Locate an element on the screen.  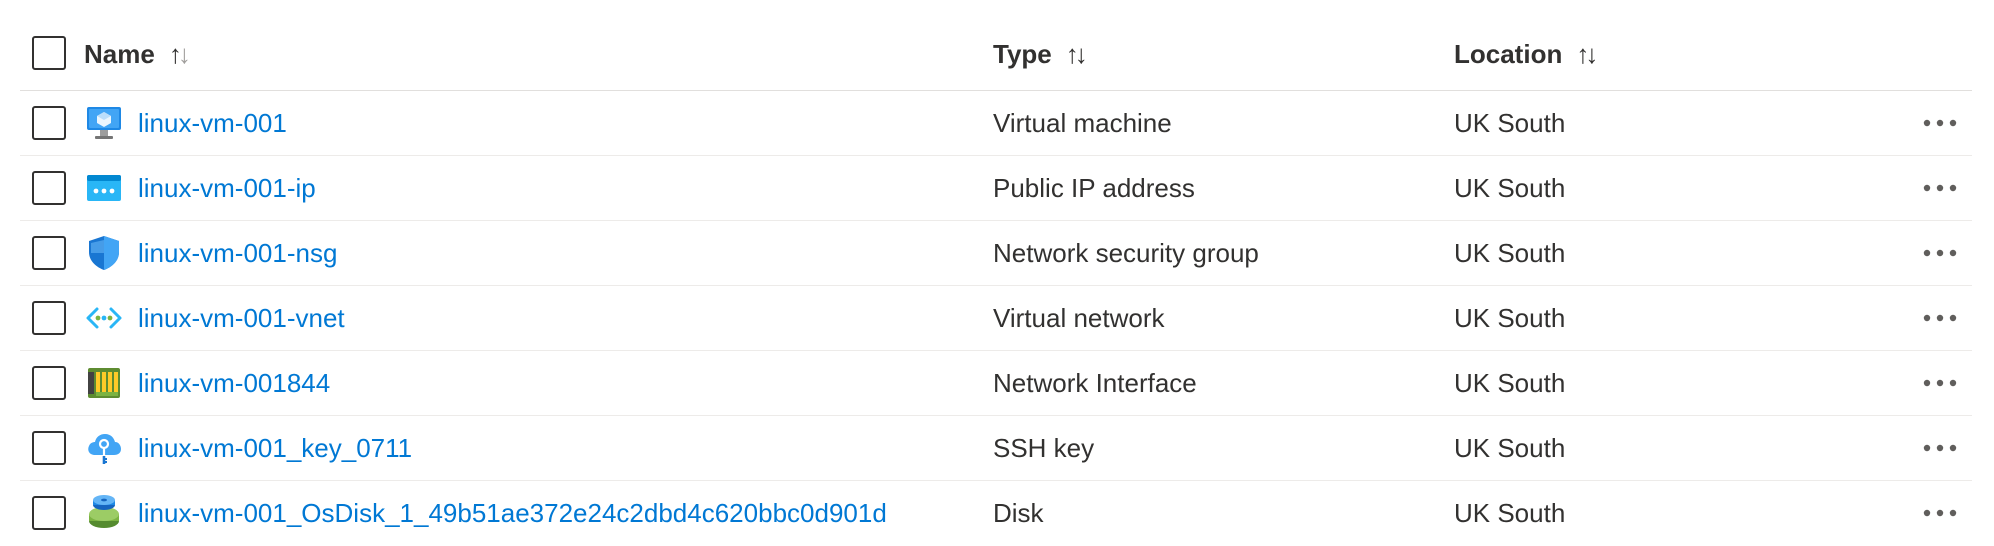
resource-name-link: linux-vm-001-vnet is located at coordinates (241, 318).